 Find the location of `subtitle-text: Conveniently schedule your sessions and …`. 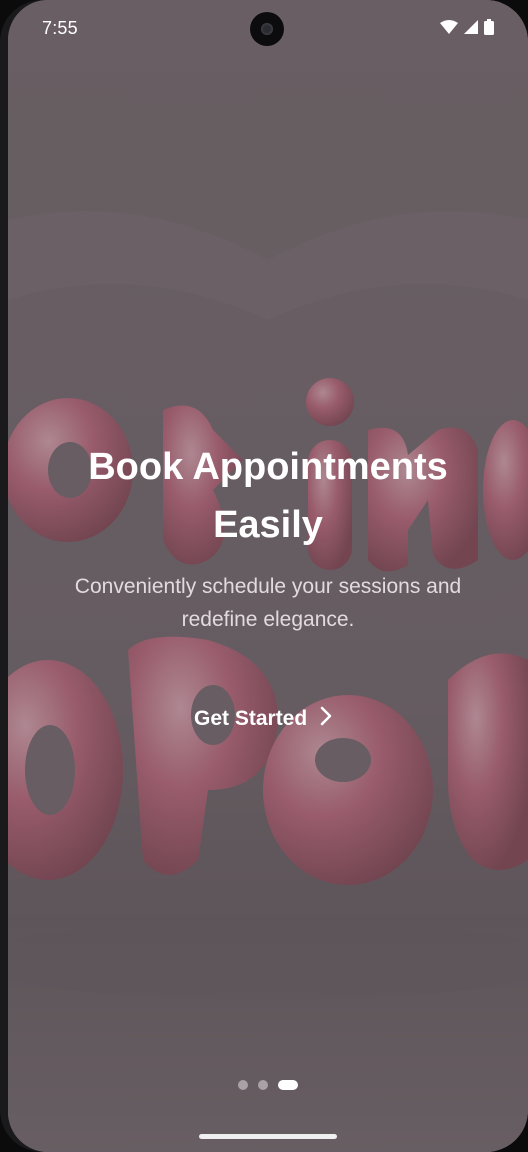

subtitle-text: Conveniently schedule your sessions and … is located at coordinates (268, 603).